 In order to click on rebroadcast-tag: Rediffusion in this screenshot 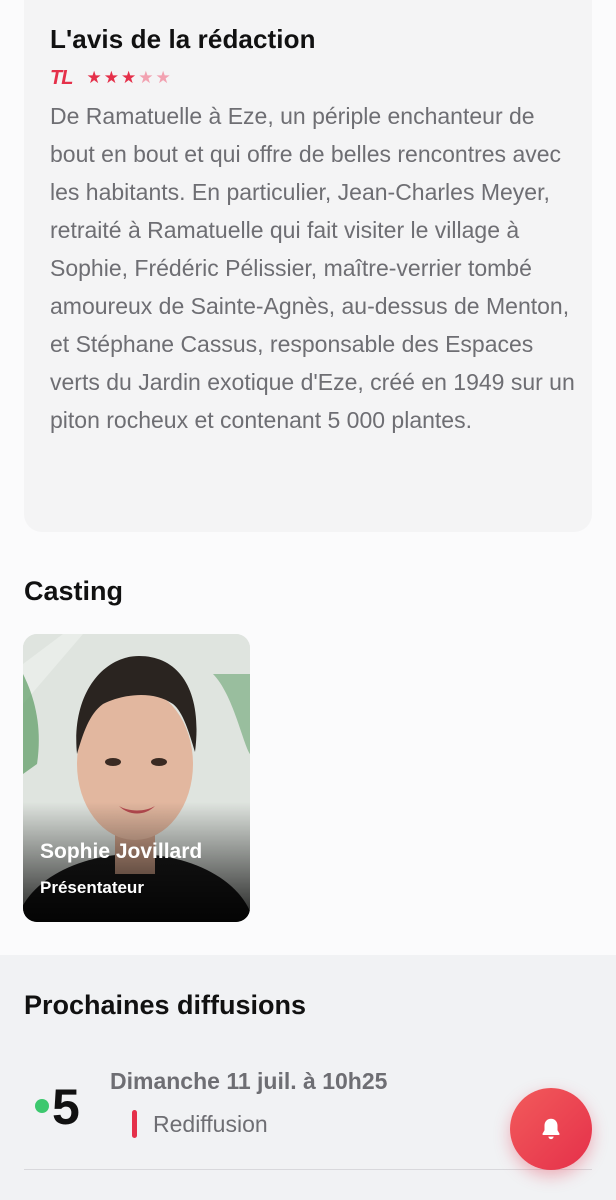, I will do `click(200, 1124)`.